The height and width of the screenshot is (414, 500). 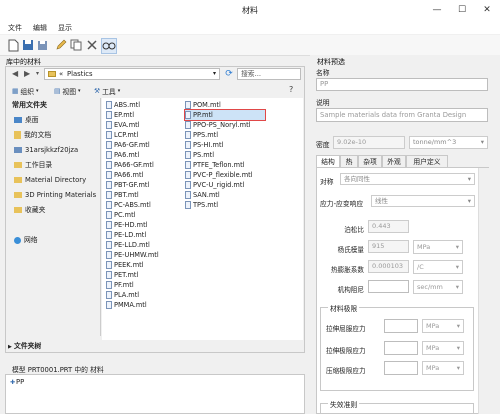 I want to click on glasses-view-icon, so click(x=109, y=46).